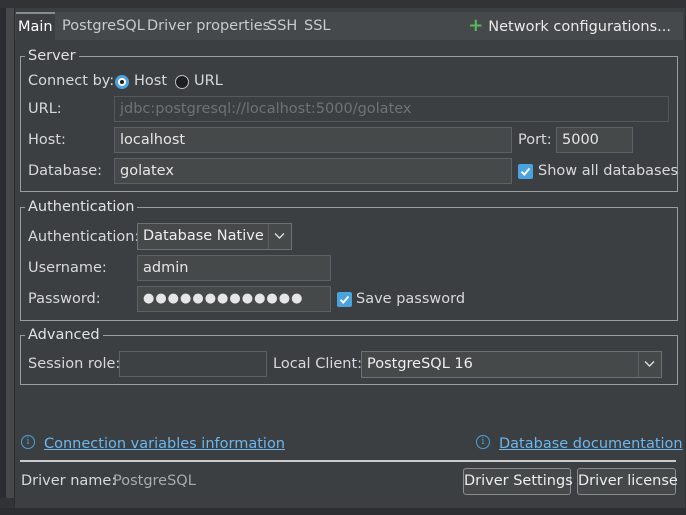  What do you see at coordinates (317, 26) in the screenshot?
I see `tab-ssl: SSL` at bounding box center [317, 26].